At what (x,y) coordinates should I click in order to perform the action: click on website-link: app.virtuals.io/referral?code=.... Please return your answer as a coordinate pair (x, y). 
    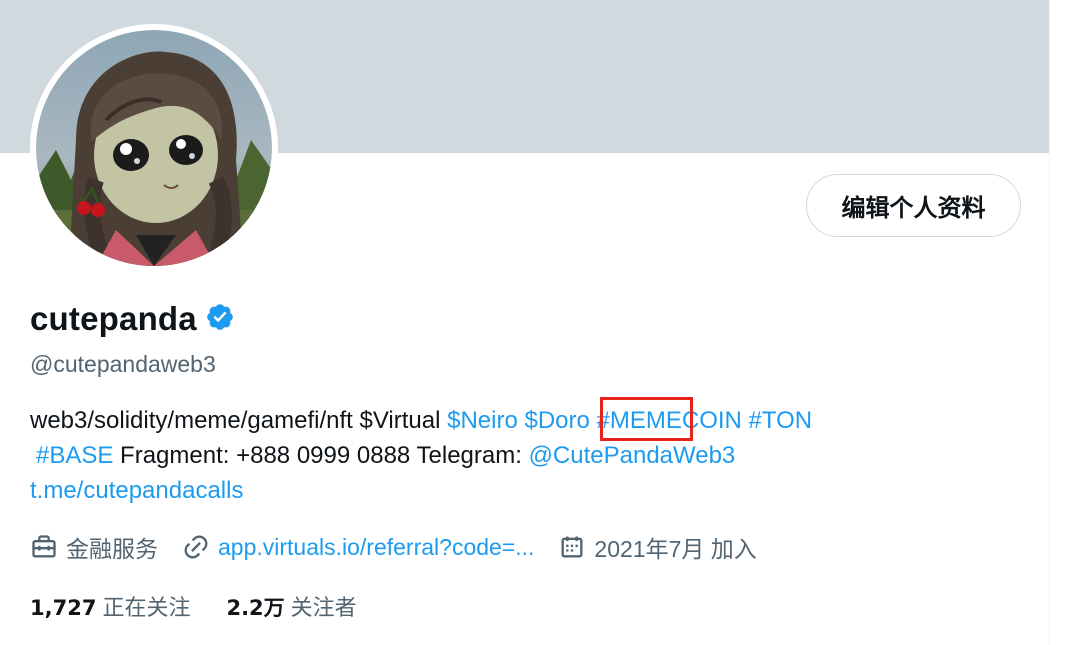
    Looking at the image, I should click on (376, 547).